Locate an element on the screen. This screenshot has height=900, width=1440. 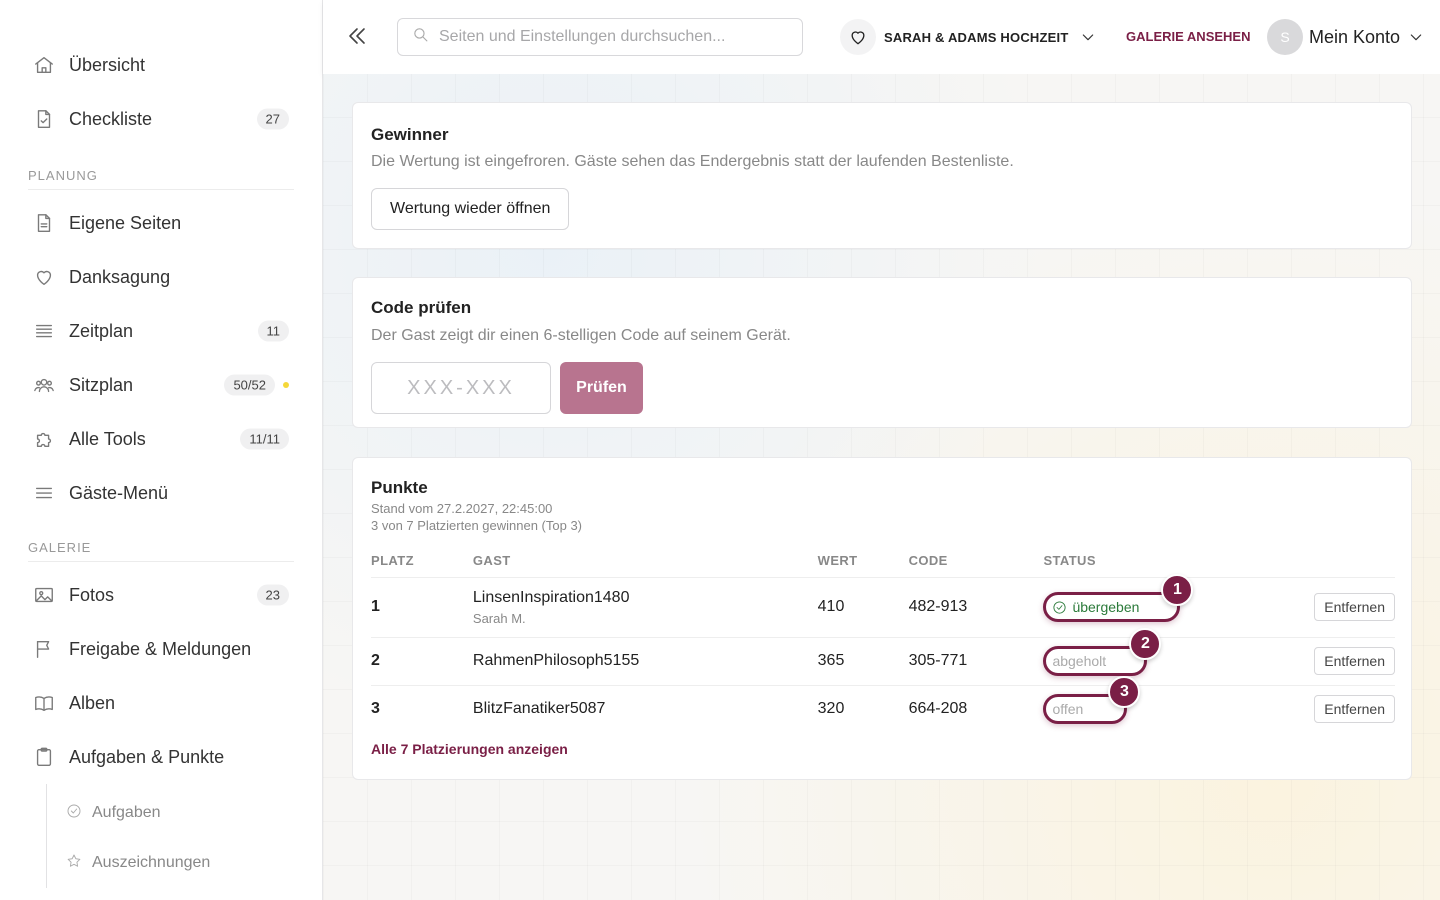
star-icon is located at coordinates (74, 863).